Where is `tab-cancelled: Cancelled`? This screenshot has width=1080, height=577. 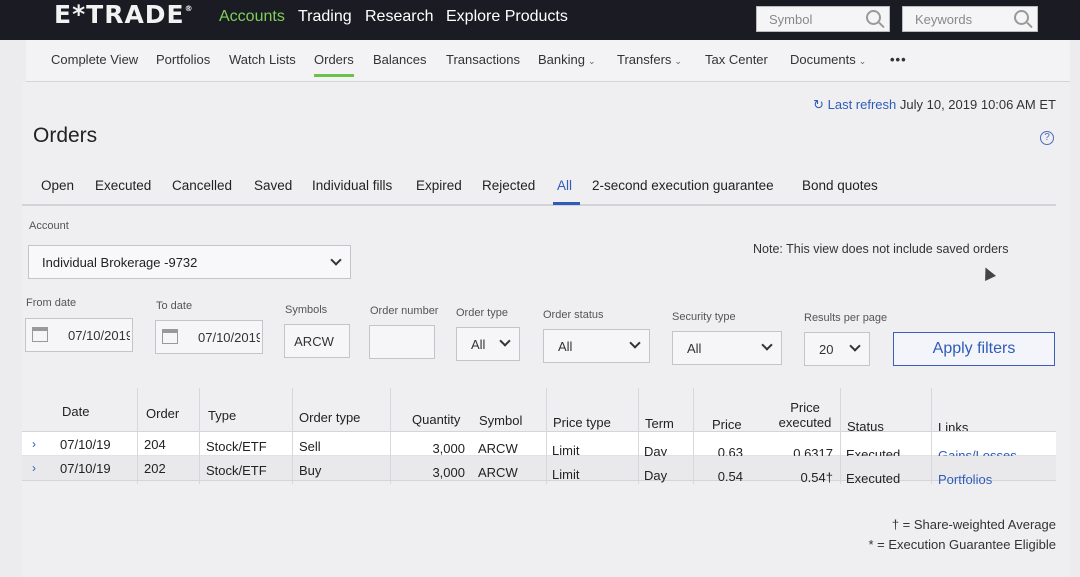 tab-cancelled: Cancelled is located at coordinates (202, 185).